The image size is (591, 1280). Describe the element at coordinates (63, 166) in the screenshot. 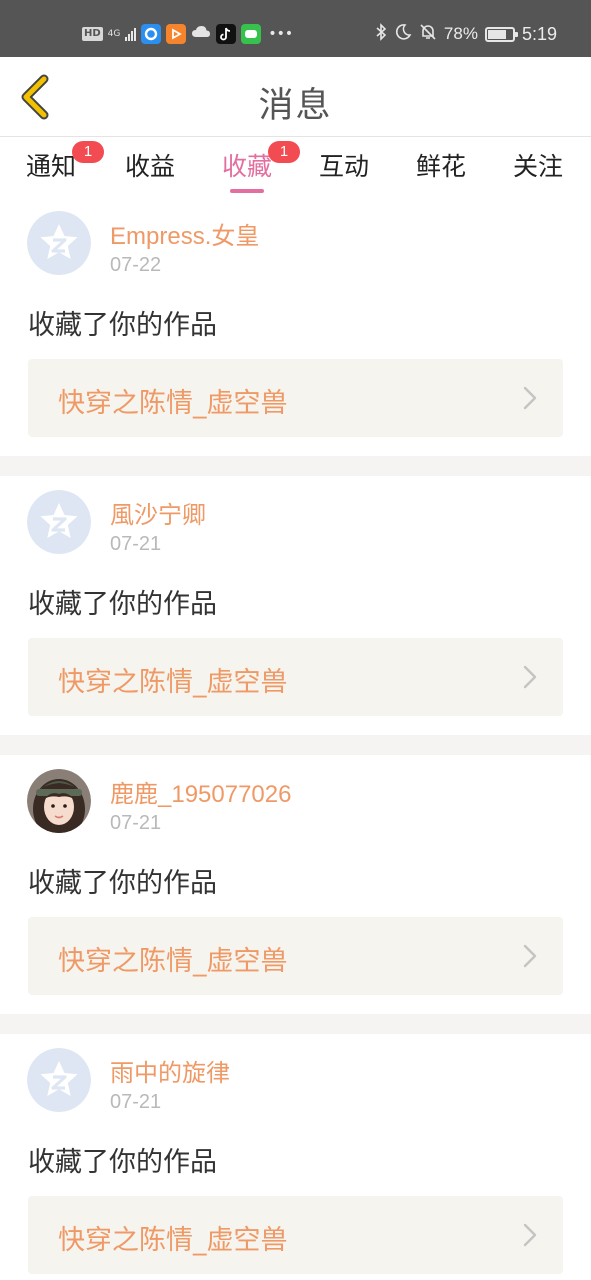

I see `tab-notifications: 通知 1` at that location.